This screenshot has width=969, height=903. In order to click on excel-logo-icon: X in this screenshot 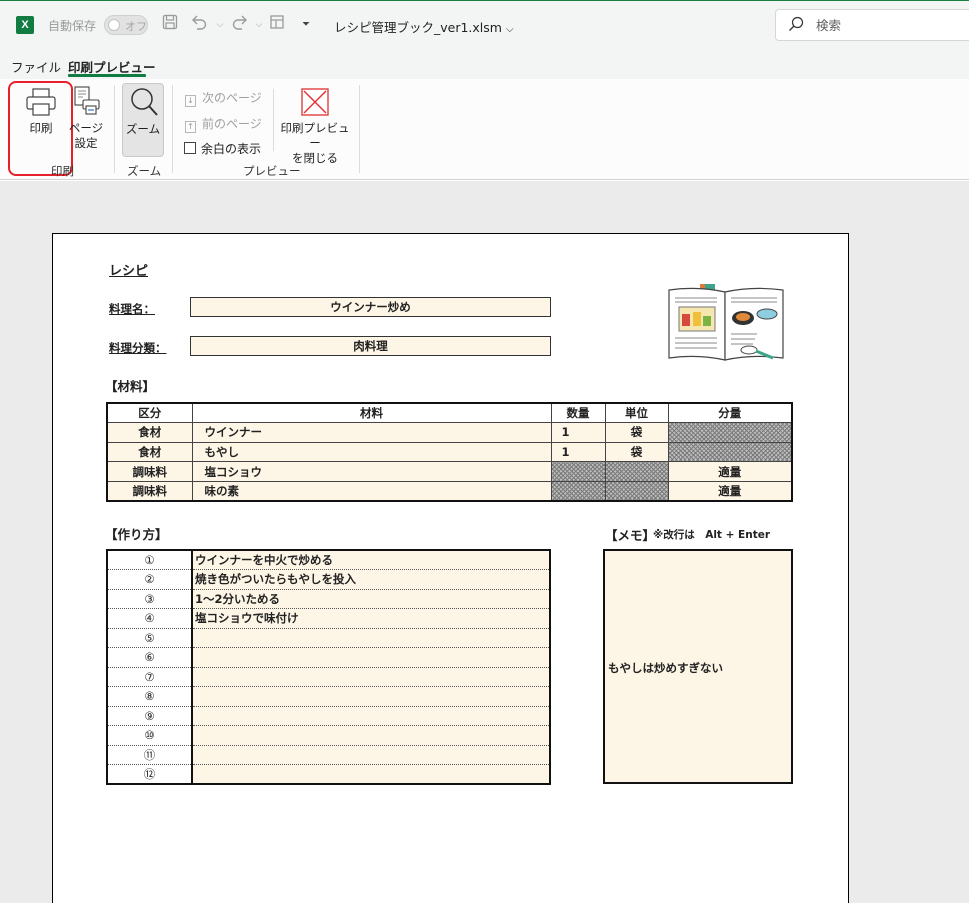, I will do `click(25, 25)`.